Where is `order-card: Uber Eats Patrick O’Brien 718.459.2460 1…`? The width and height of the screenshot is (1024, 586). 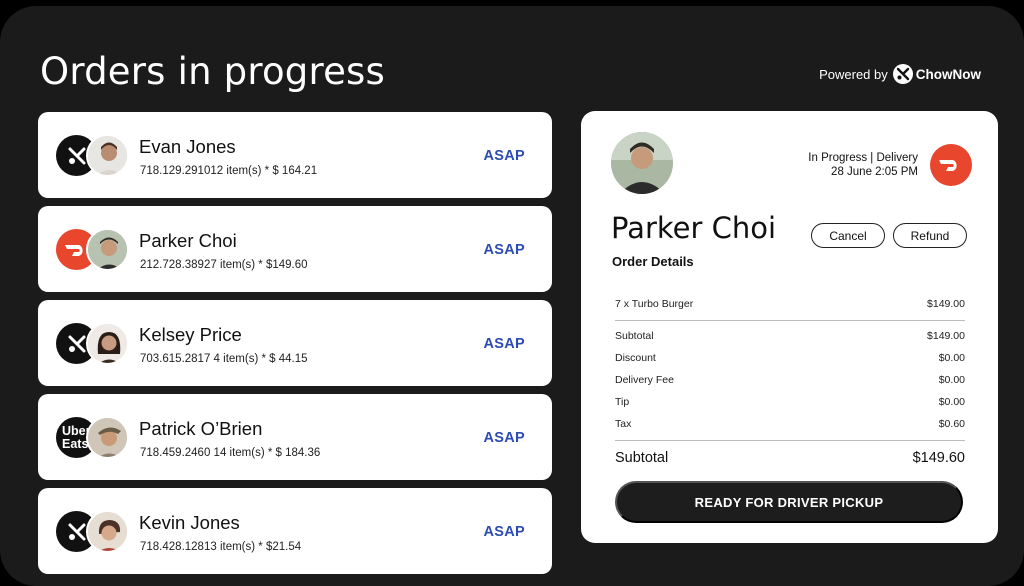
order-card: Uber Eats Patrick O’Brien 718.459.2460 1… is located at coordinates (295, 437).